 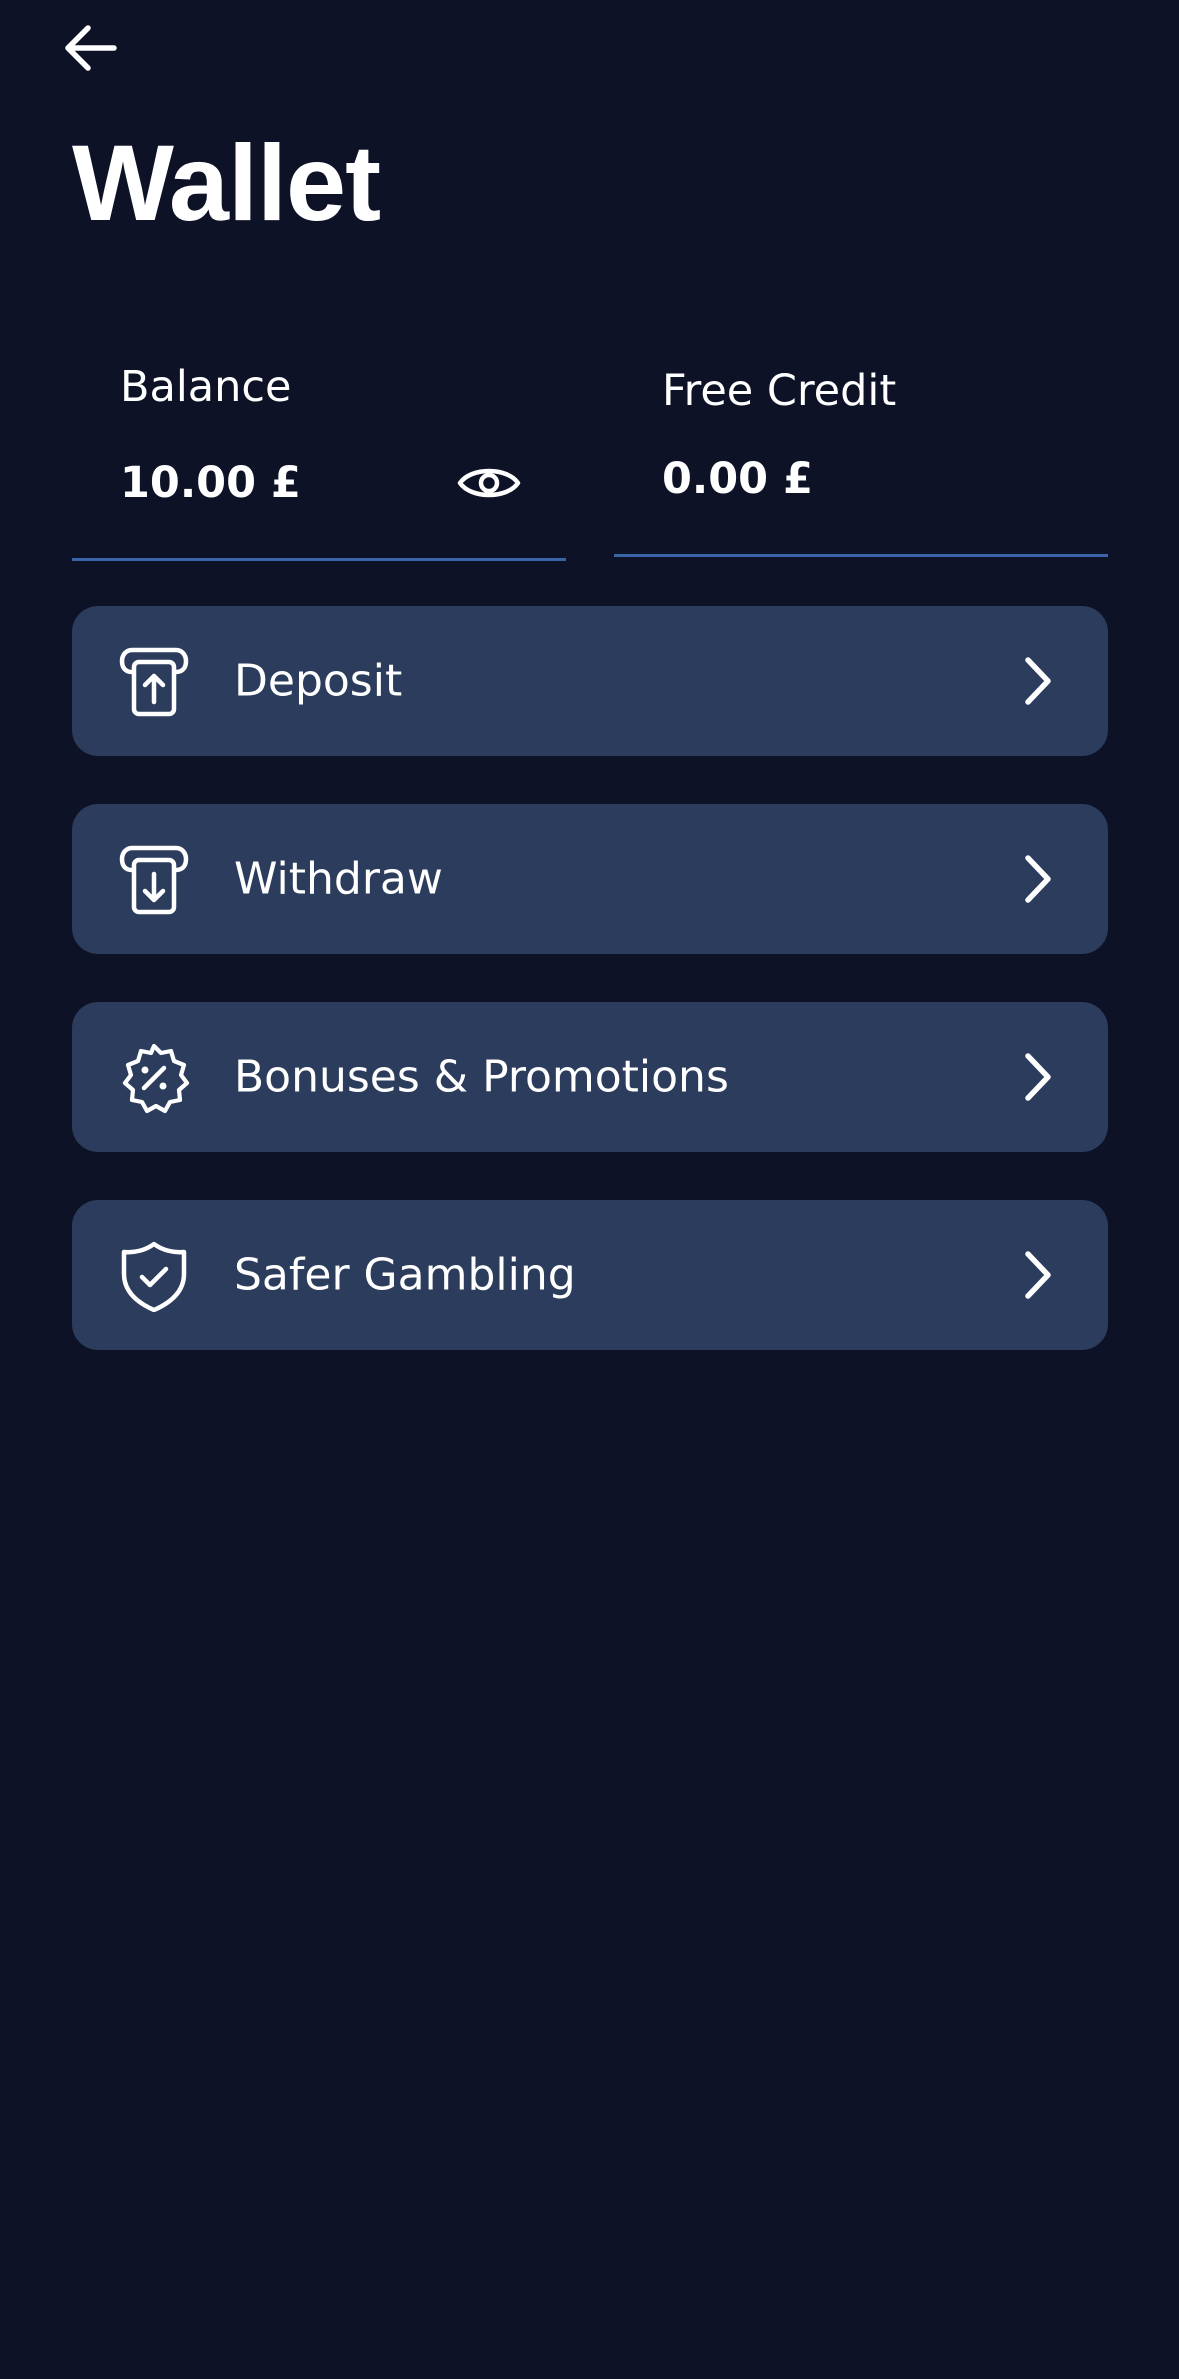 I want to click on free-credit-value: 0.00 £, so click(x=737, y=479).